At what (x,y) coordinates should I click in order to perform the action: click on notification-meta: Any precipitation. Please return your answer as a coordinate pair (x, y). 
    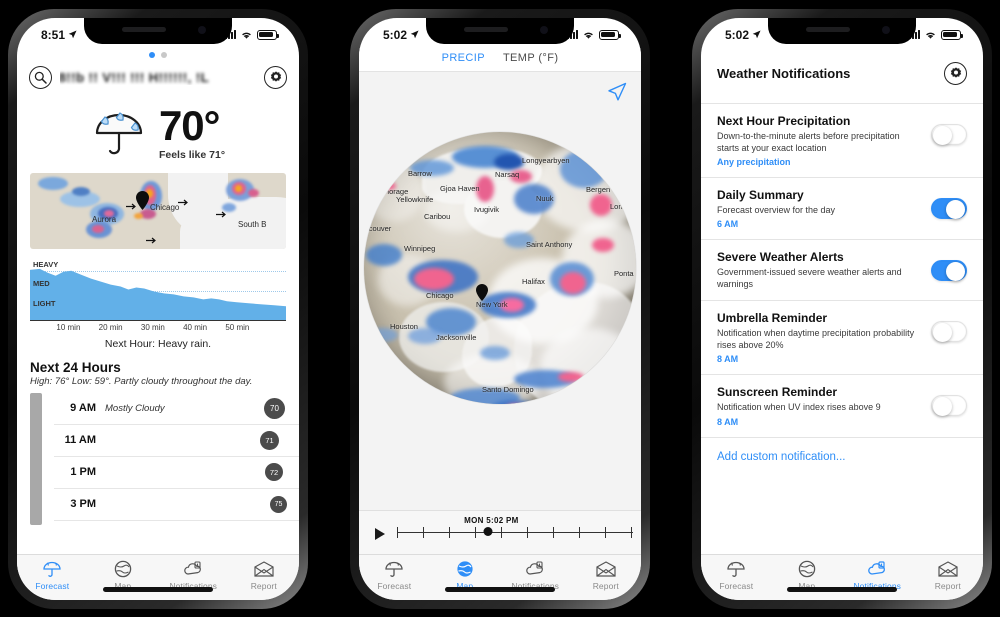
    Looking at the image, I should click on (819, 162).